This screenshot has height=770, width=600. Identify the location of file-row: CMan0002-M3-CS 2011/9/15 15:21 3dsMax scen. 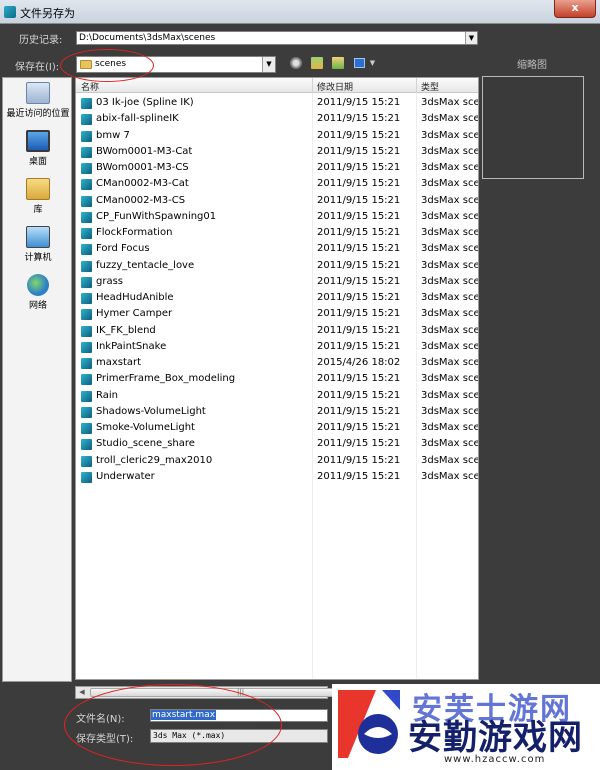
(277, 201).